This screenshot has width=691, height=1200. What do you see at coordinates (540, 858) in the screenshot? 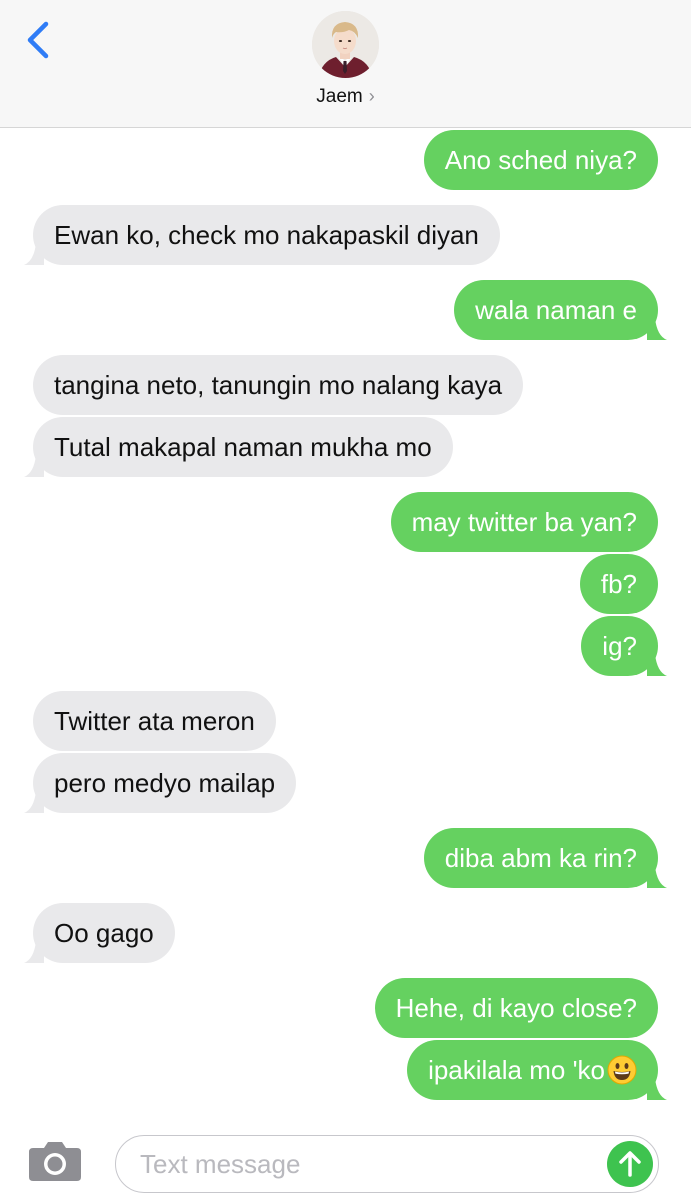
I see `message-text: diba abm ka rin?` at bounding box center [540, 858].